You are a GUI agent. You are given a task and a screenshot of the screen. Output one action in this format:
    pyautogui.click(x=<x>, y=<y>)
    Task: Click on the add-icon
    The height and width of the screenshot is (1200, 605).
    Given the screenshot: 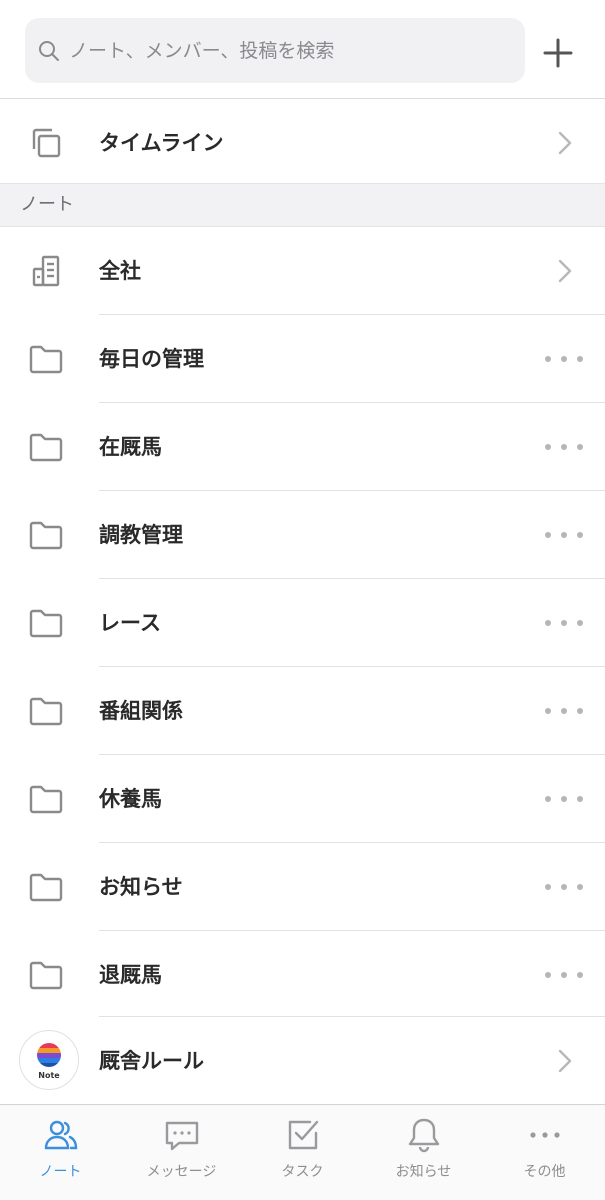 What is the action you would take?
    pyautogui.click(x=558, y=53)
    